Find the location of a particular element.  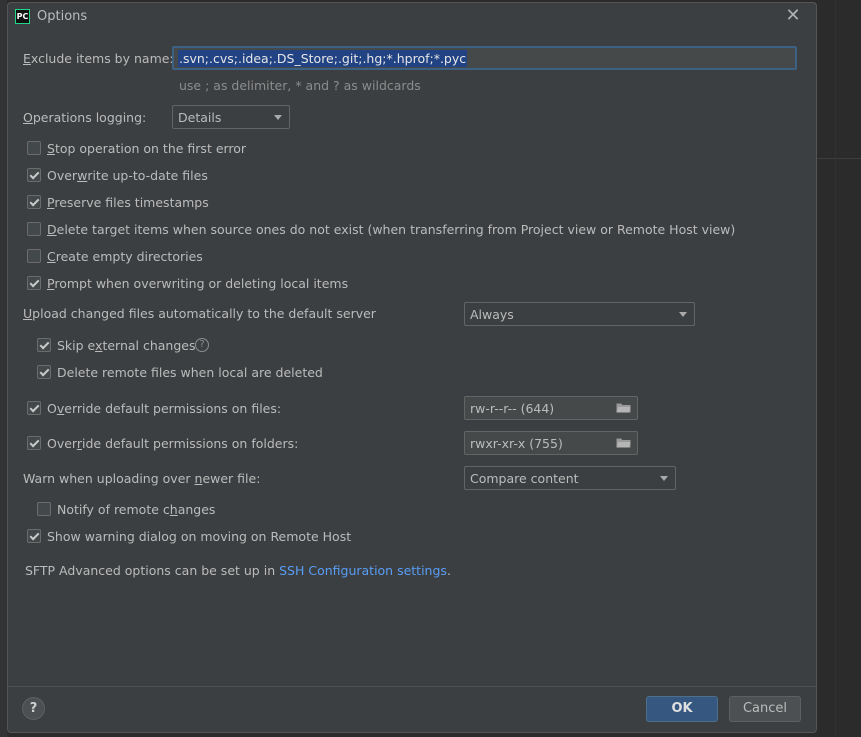

editor-gutter is located at coordinates (3, 368).